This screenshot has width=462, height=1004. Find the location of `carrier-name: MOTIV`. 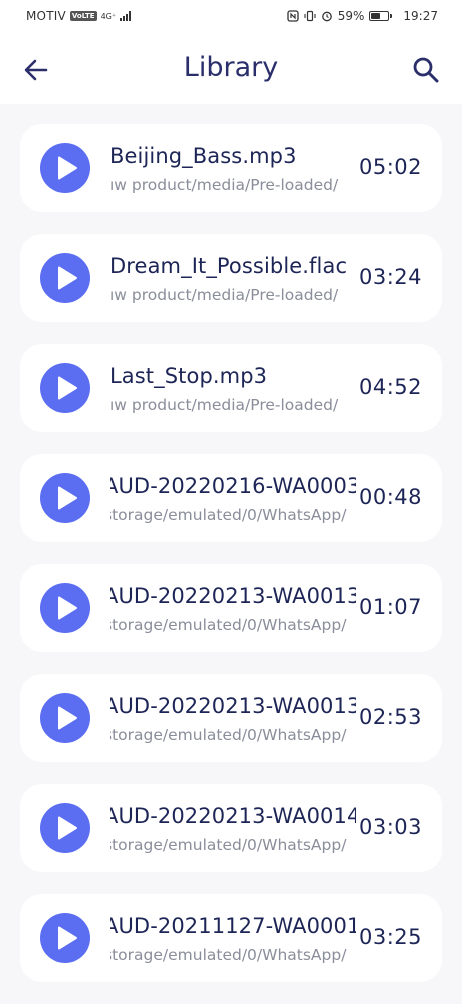

carrier-name: MOTIV is located at coordinates (46, 16).